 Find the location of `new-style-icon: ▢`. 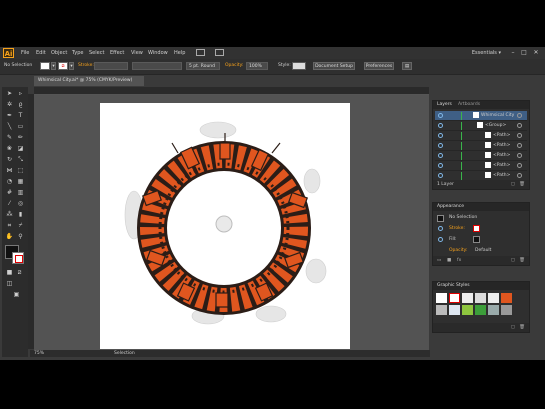

new-style-icon: ▢ is located at coordinates (513, 327).